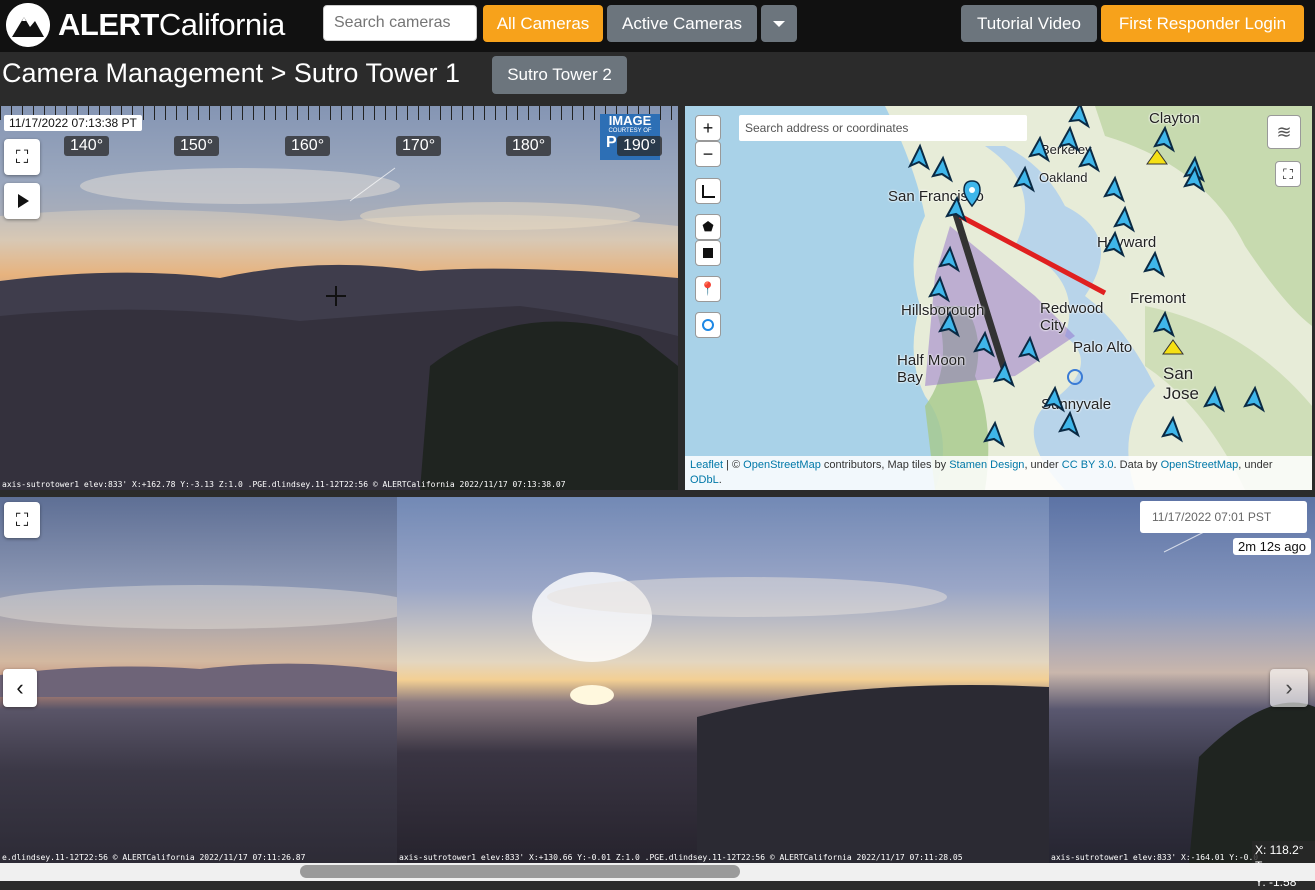  I want to click on tutorial-video-button: Tutorial Video, so click(1029, 23).